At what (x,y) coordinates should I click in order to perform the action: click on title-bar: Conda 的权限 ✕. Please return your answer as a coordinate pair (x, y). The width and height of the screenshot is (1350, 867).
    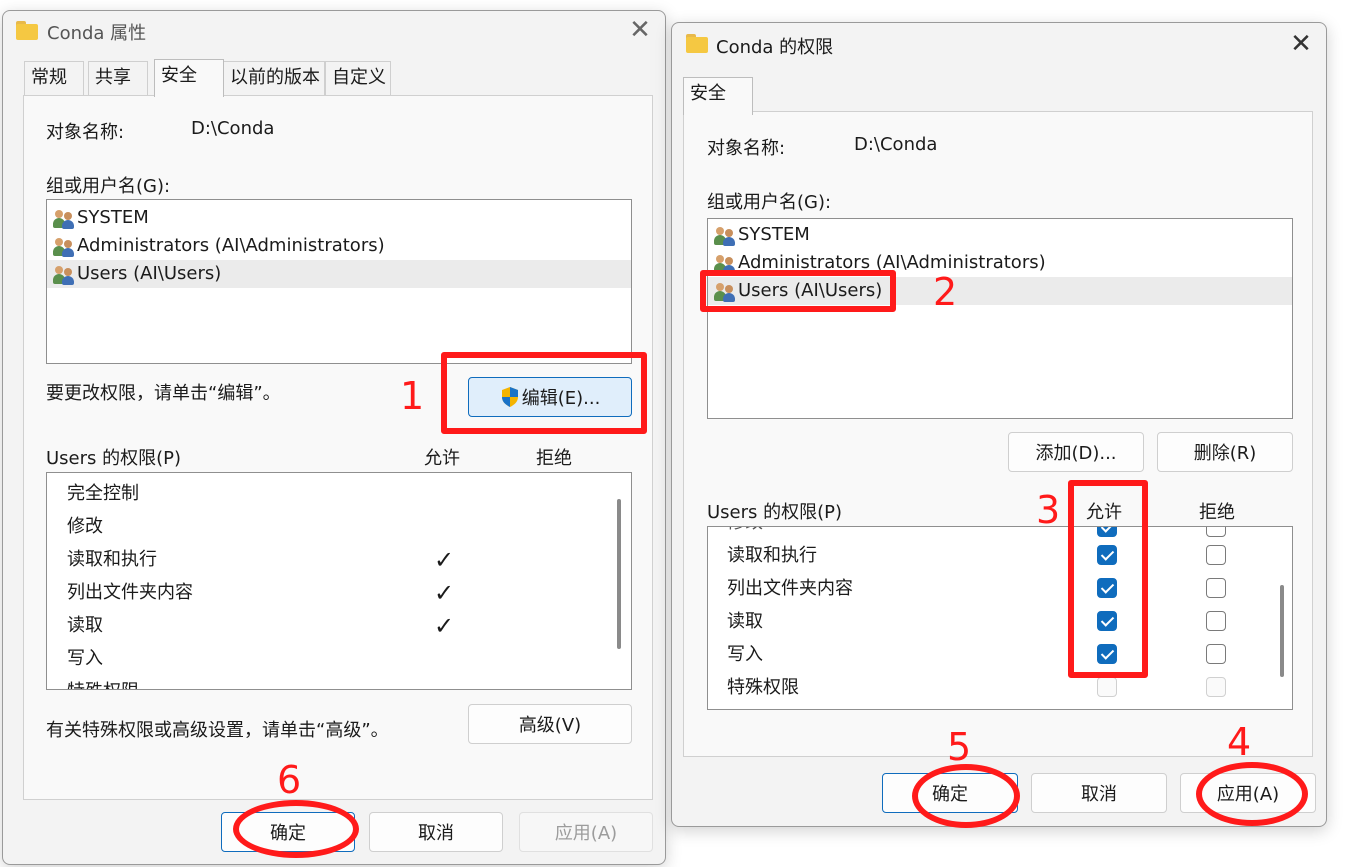
    Looking at the image, I should click on (999, 43).